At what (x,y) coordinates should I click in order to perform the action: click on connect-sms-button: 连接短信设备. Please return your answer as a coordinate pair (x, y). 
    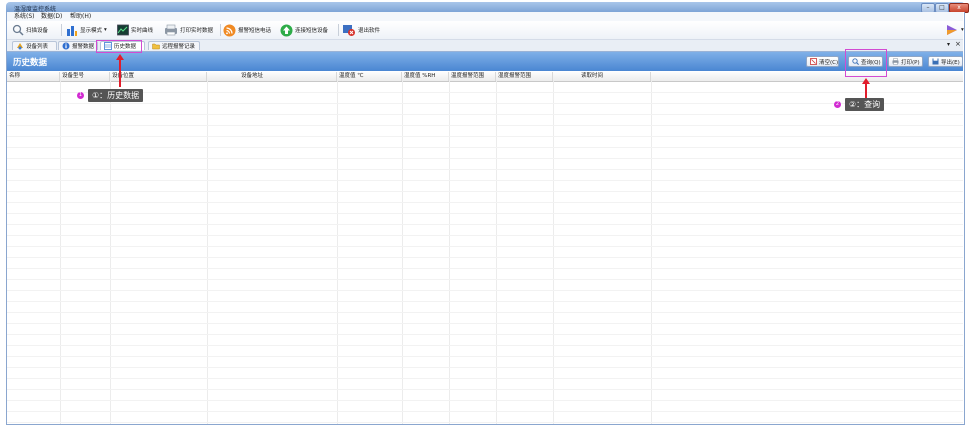
    Looking at the image, I should click on (304, 30).